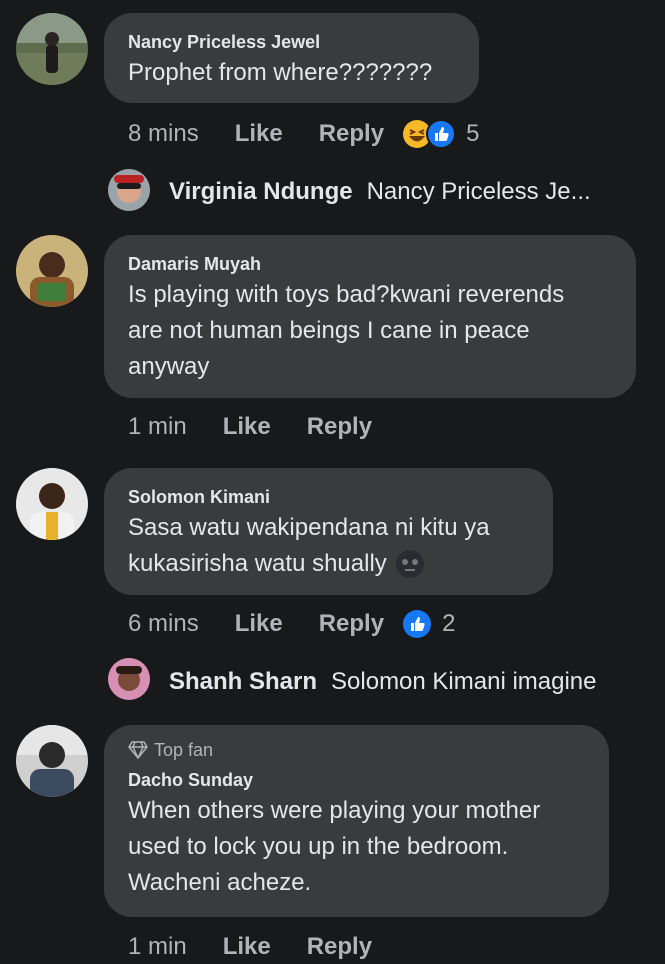 This screenshot has width=665, height=964. I want to click on comment-time: 6 mins, so click(163, 624).